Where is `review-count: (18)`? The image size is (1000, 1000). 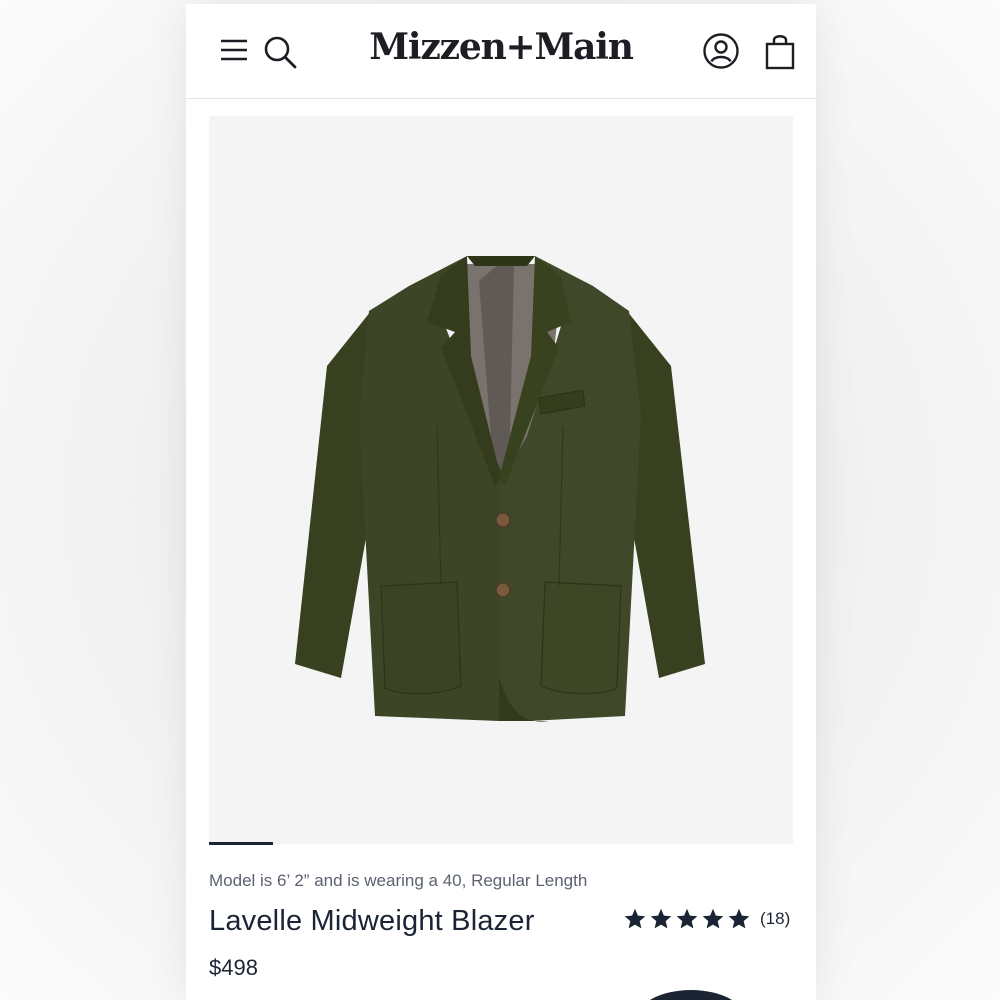
review-count: (18) is located at coordinates (775, 919).